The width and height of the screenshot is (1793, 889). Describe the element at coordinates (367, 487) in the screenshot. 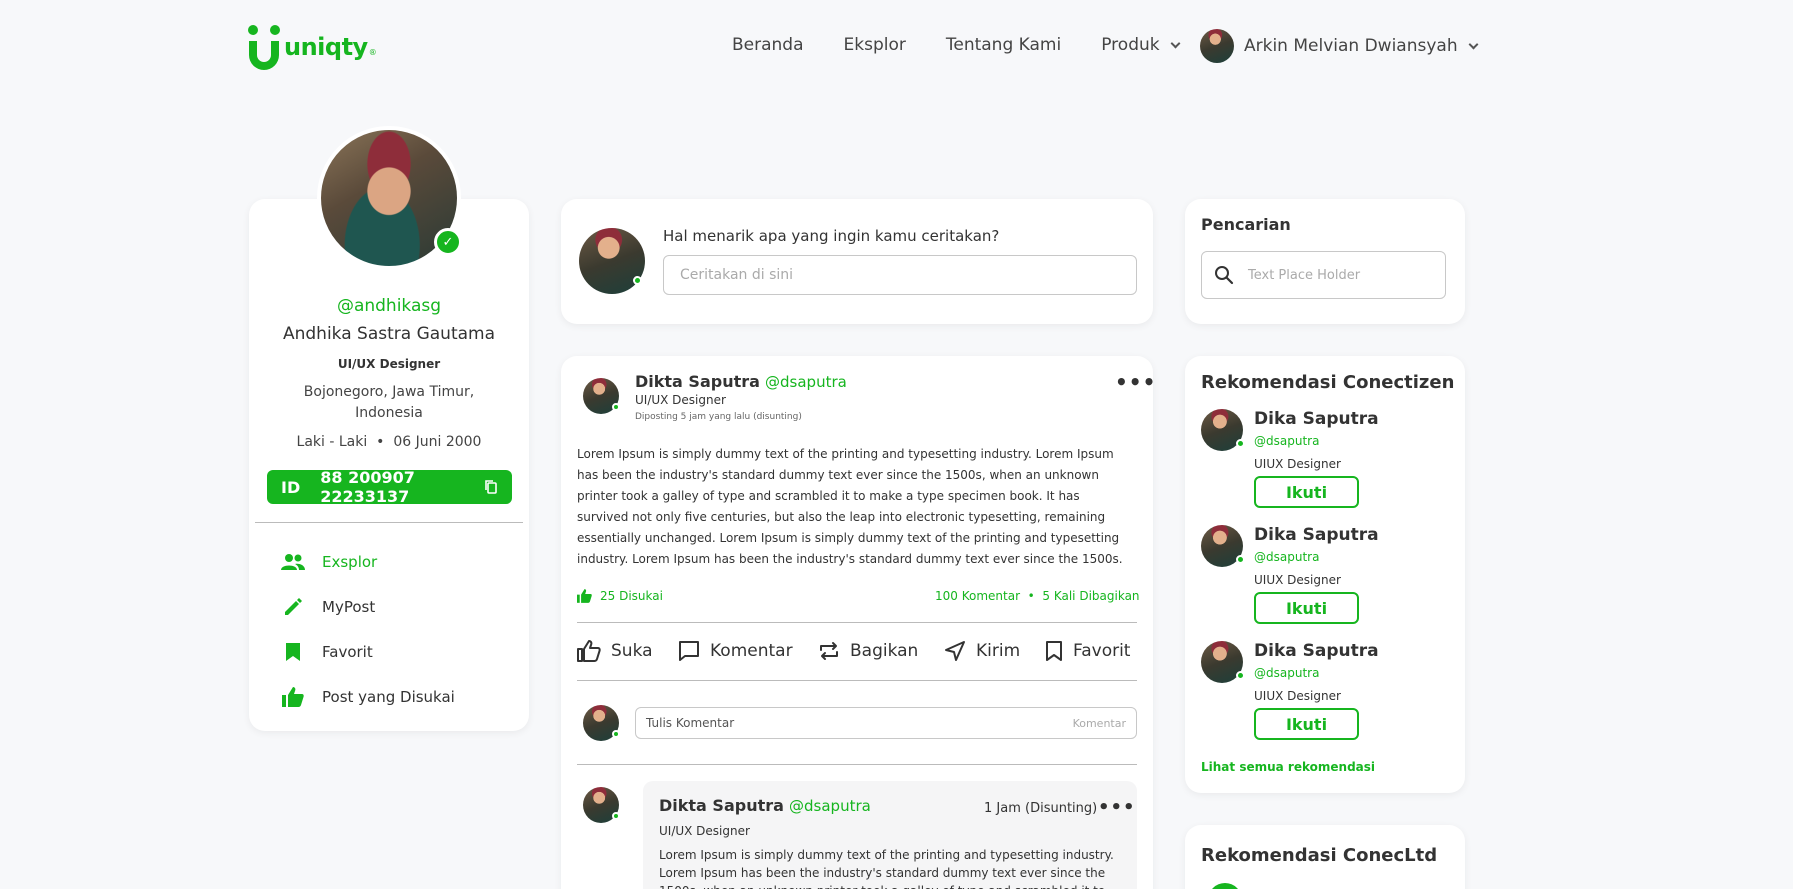

I see `id-number: 88 200907 22233137` at that location.